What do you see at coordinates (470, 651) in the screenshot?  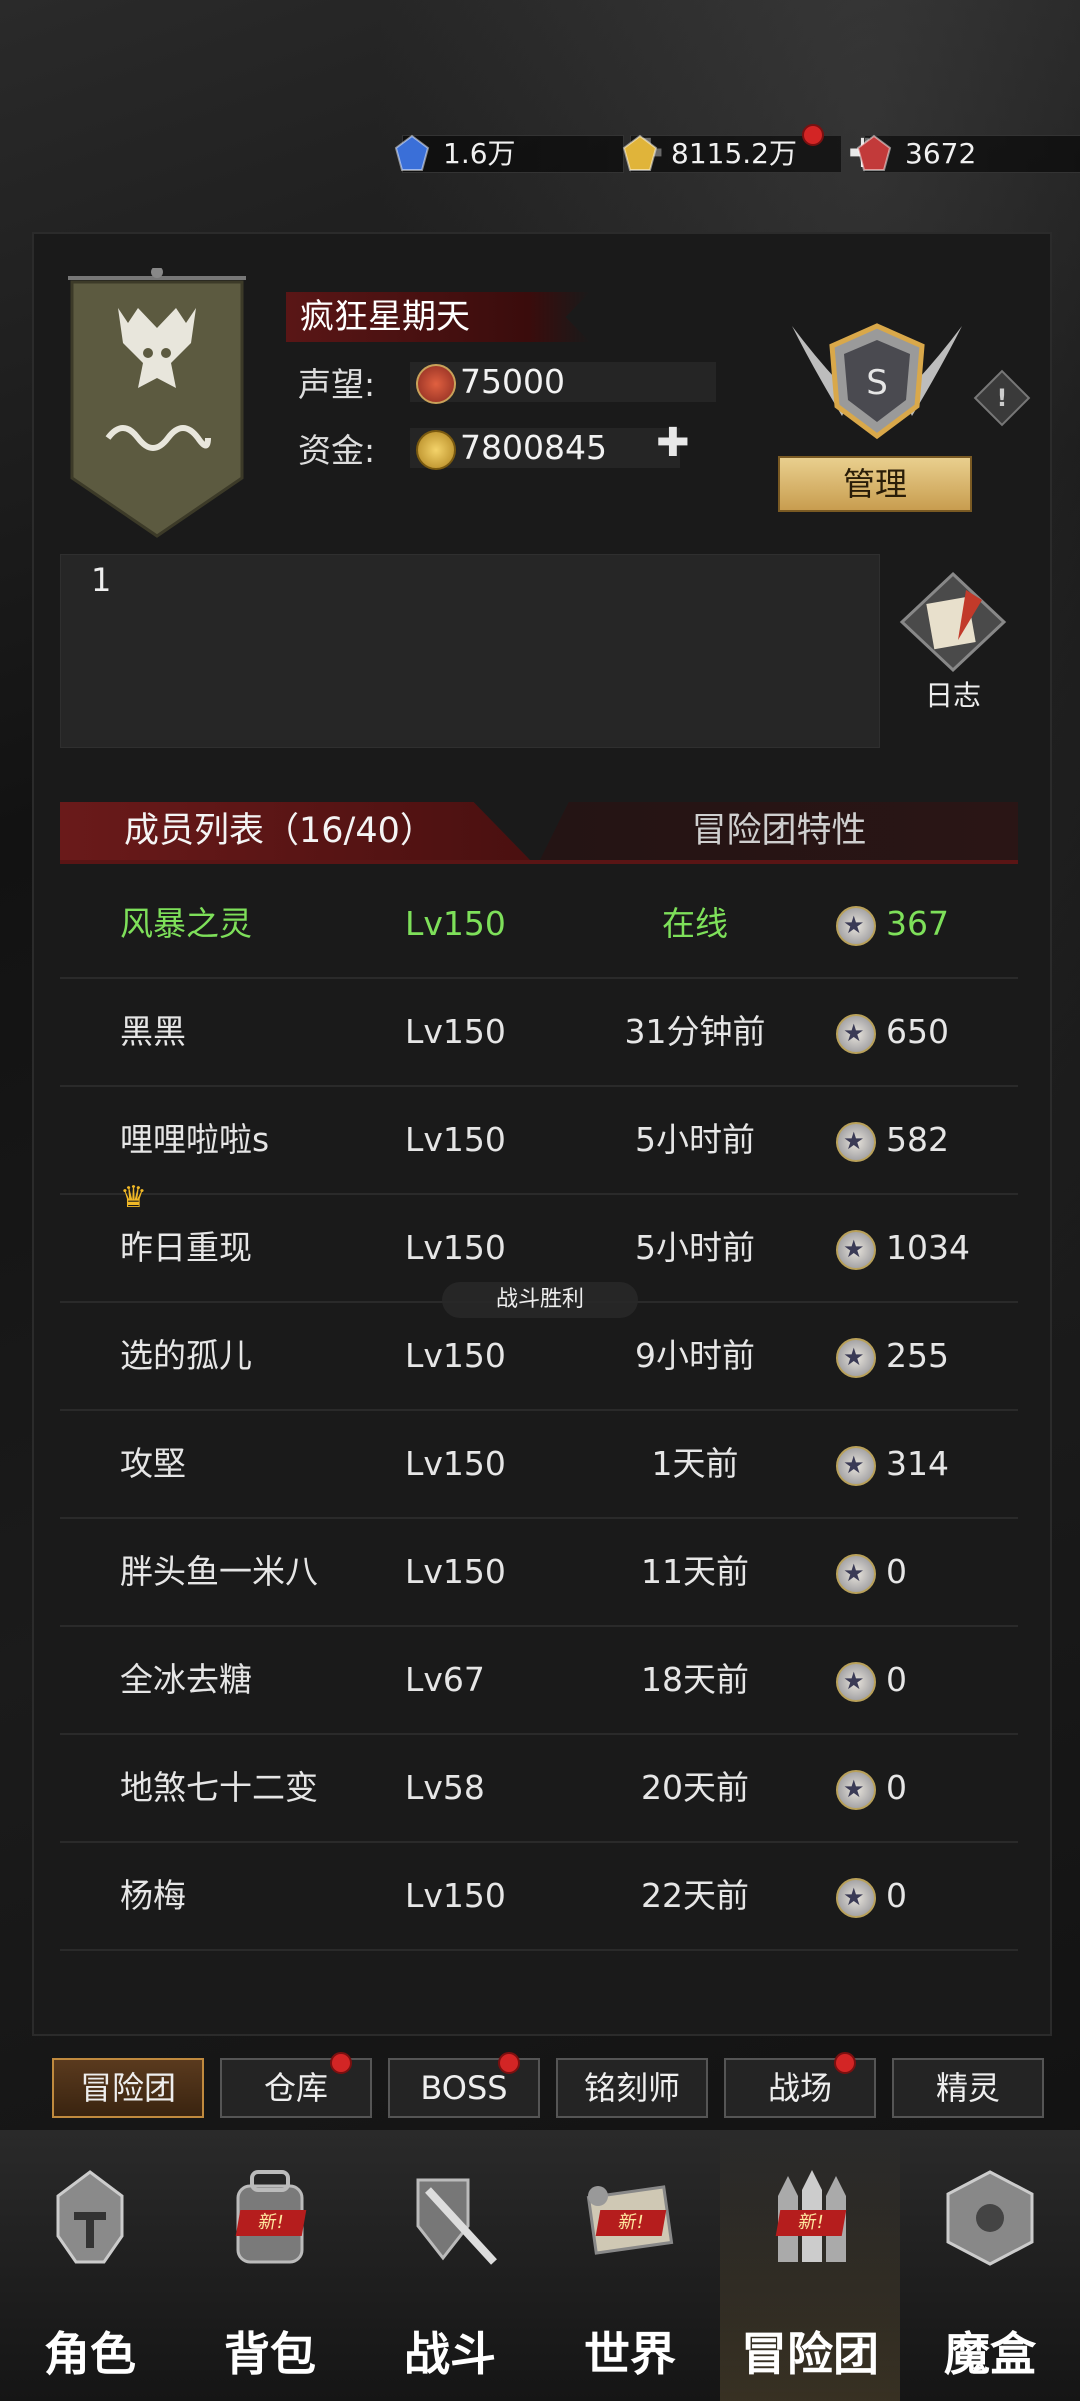 I see `guild-notice: 1` at bounding box center [470, 651].